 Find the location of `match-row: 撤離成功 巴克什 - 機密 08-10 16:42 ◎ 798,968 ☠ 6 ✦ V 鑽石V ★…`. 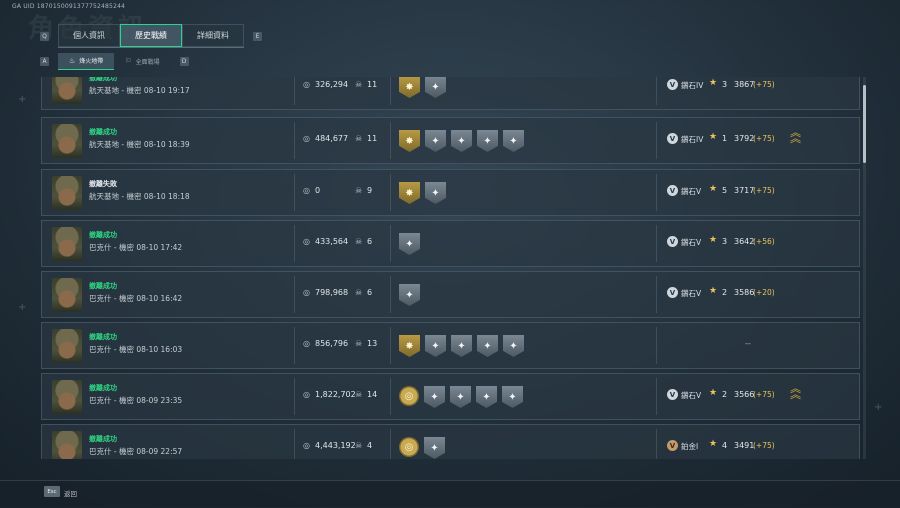

match-row: 撤離成功 巴克什 - 機密 08-10 16:42 ◎ 798,968 ☠ 6 ✦ V 鑽石V ★… is located at coordinates (450, 294).